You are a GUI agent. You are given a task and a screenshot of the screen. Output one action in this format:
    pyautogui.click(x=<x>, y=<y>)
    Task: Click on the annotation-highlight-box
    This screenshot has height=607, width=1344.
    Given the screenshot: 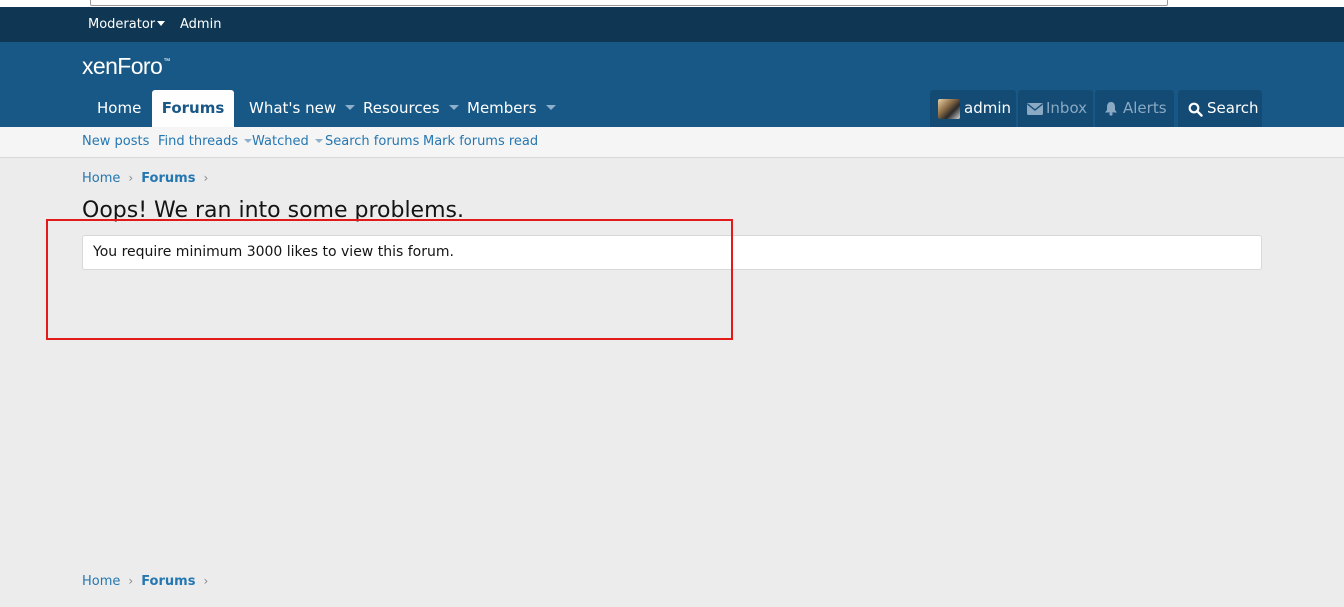 What is the action you would take?
    pyautogui.click(x=389, y=279)
    